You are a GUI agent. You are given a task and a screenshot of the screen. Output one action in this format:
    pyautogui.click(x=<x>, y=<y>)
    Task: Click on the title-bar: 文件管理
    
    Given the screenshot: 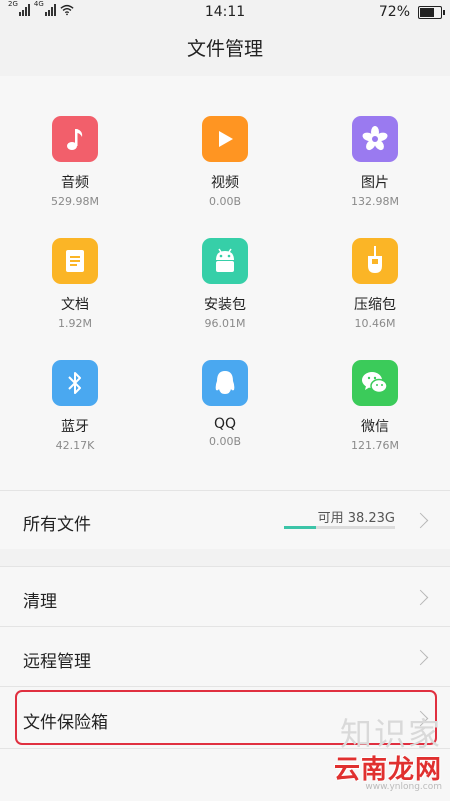 What is the action you would take?
    pyautogui.click(x=225, y=50)
    